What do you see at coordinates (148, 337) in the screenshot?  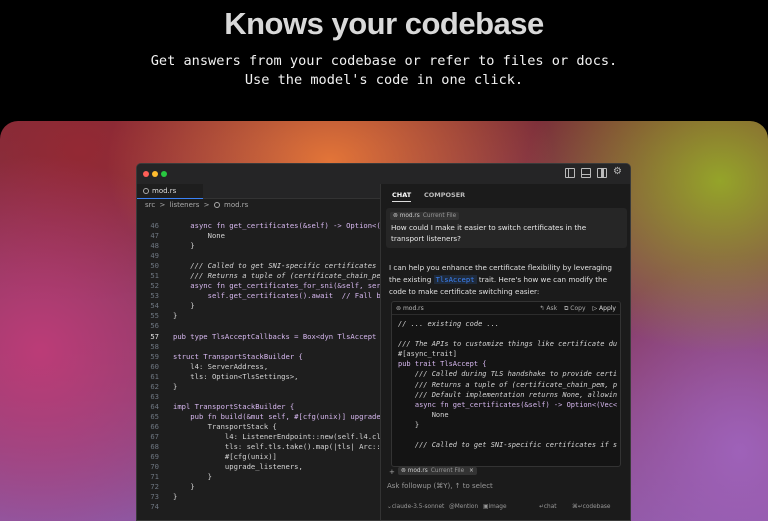 I see `line-number: 57` at bounding box center [148, 337].